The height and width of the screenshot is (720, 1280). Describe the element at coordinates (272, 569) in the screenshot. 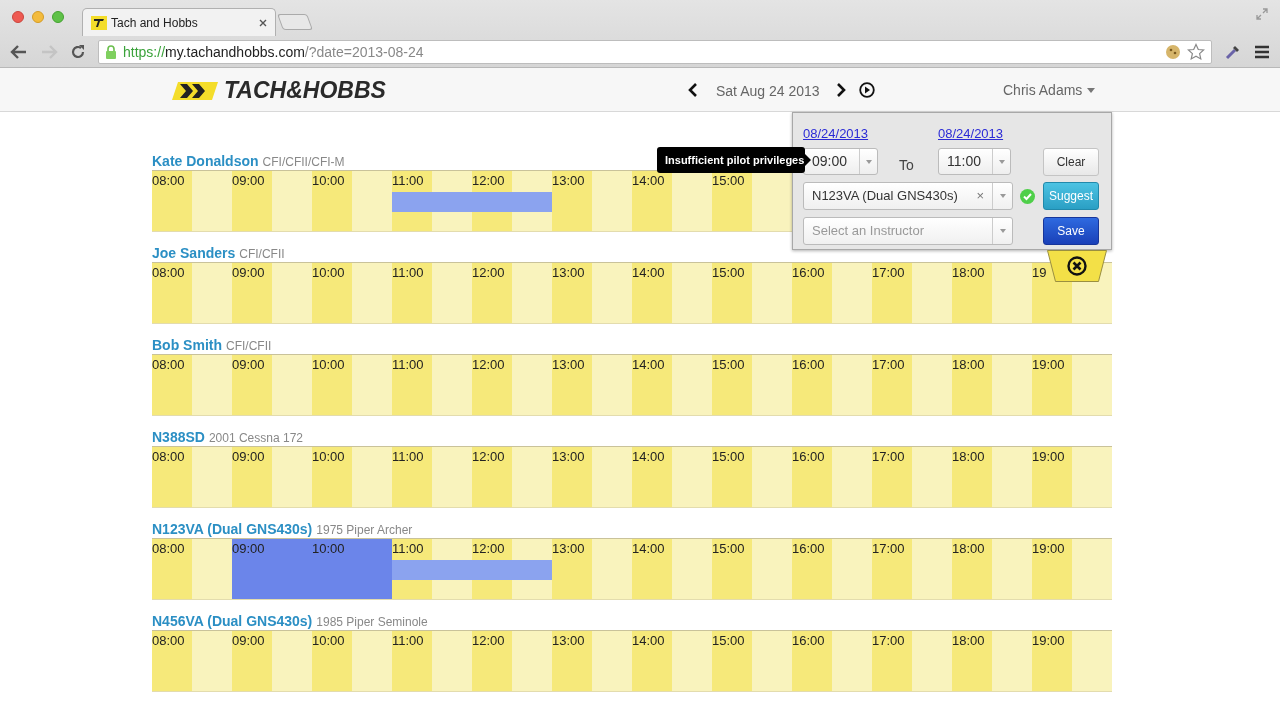

I see `reserved-slot: 09:00` at that location.